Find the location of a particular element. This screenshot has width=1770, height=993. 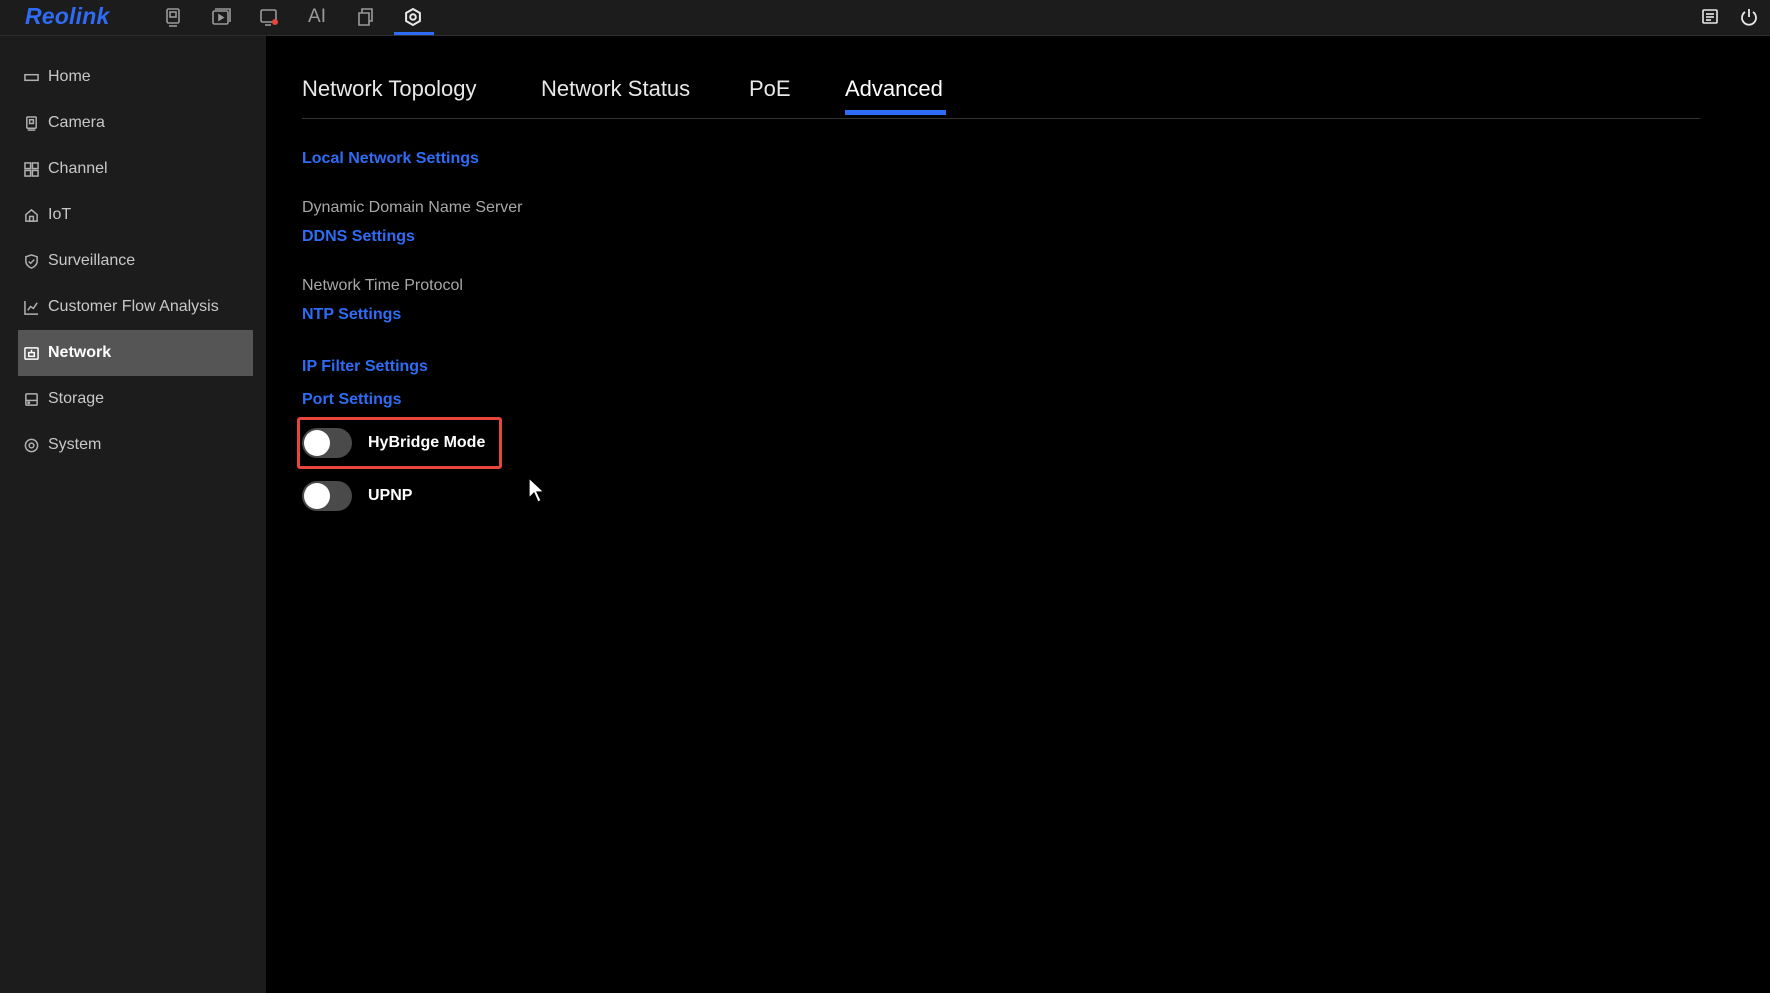

ntp-settings-link: NTP Settings is located at coordinates (351, 315).